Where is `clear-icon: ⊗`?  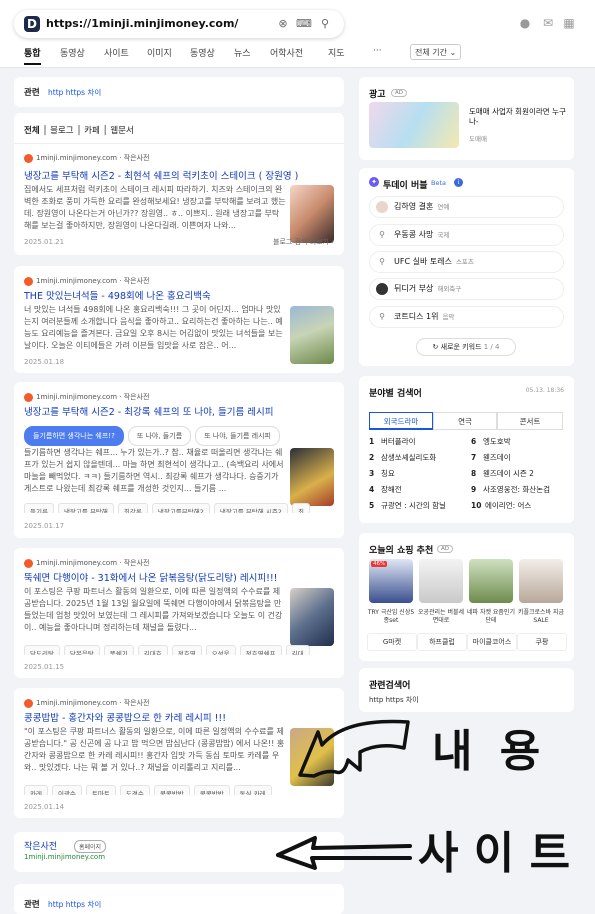
clear-icon: ⊗ is located at coordinates (283, 24).